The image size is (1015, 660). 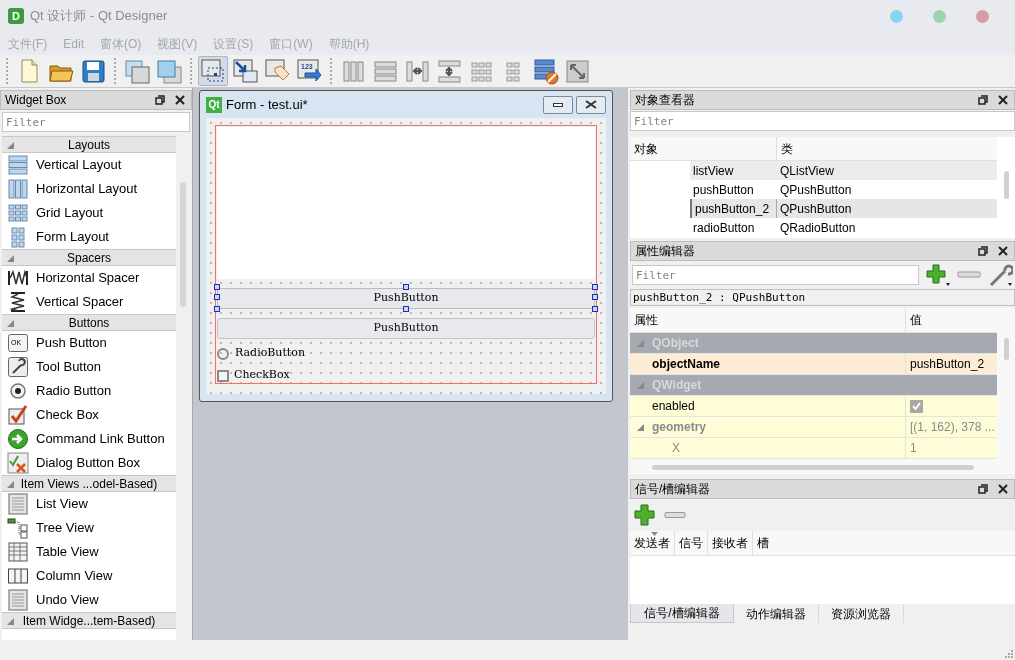 I want to click on check-icon, so click(x=916, y=406).